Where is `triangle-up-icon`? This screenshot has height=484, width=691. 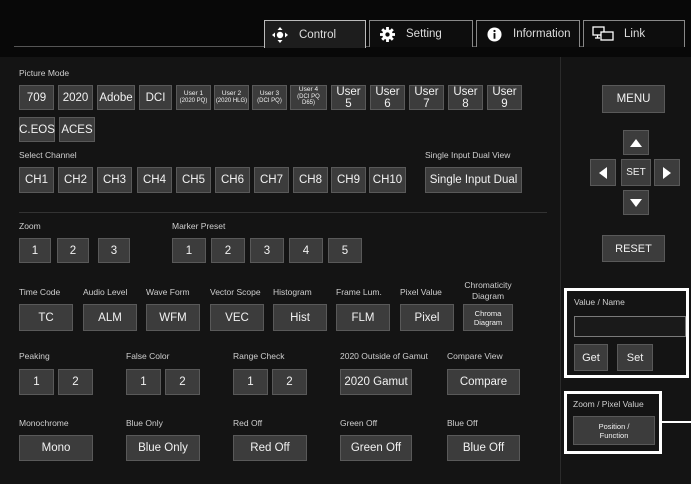
triangle-up-icon is located at coordinates (636, 142).